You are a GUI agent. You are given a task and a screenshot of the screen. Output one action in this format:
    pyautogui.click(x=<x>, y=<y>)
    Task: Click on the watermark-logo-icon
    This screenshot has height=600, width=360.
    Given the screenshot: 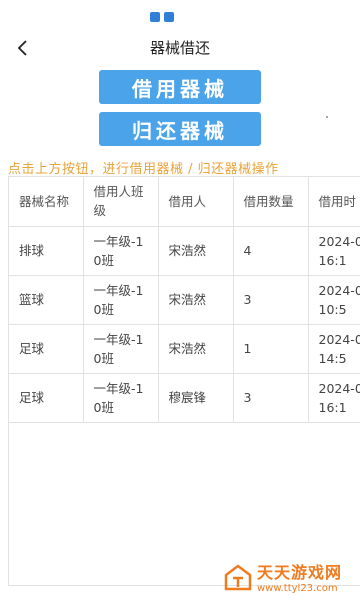 What is the action you would take?
    pyautogui.click(x=238, y=577)
    